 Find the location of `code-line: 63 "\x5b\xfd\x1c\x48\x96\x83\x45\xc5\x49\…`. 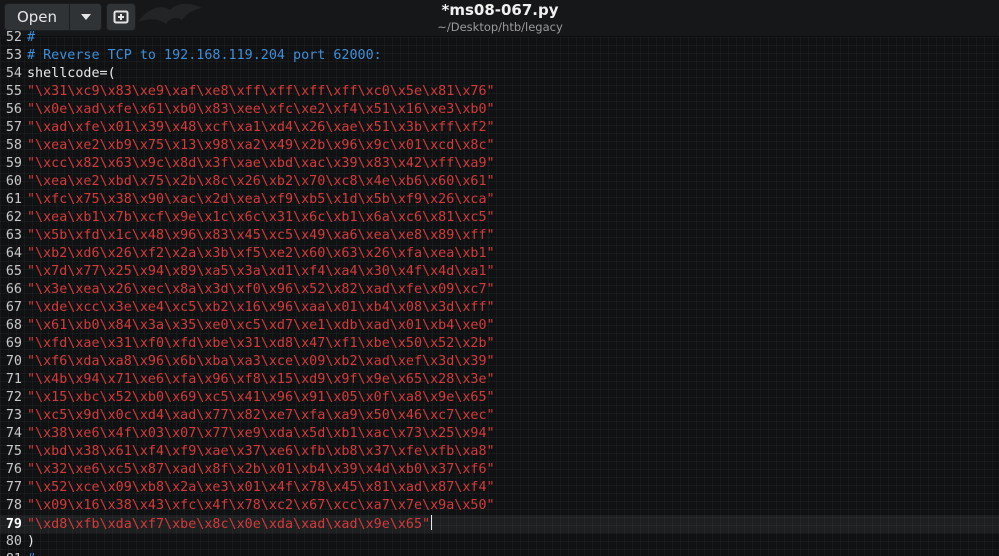

code-line: 63 "\x5b\xfd\x1c\x48\x96\x83\x45\xc5\x49\… is located at coordinates (499, 236).